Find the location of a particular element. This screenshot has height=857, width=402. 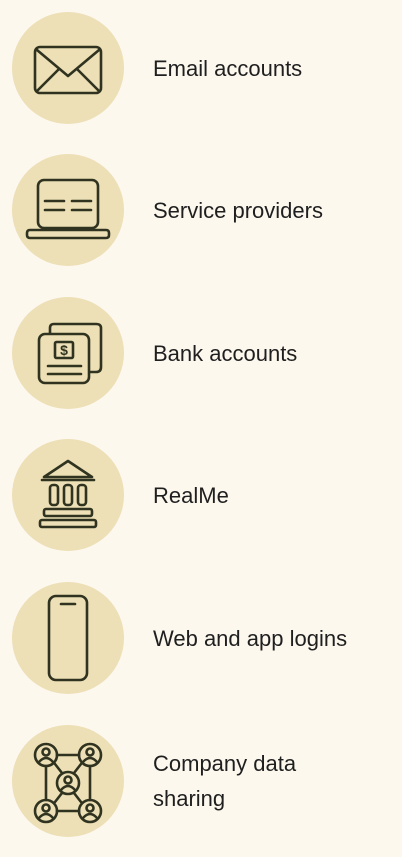

list-item-company-data-sharing: Company data sharing is located at coordinates (207, 781).